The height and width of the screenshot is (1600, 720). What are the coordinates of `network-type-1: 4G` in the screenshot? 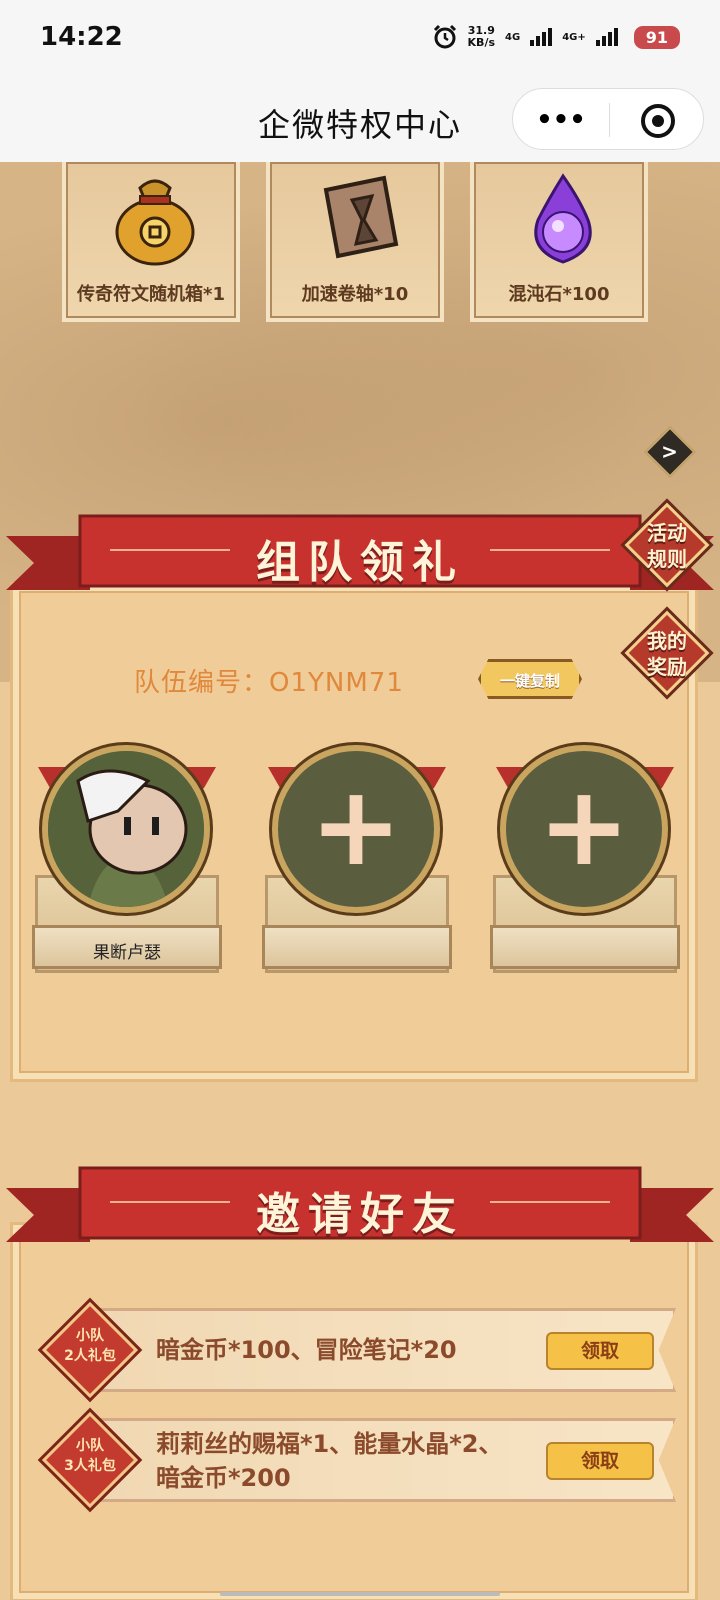 It's located at (513, 37).